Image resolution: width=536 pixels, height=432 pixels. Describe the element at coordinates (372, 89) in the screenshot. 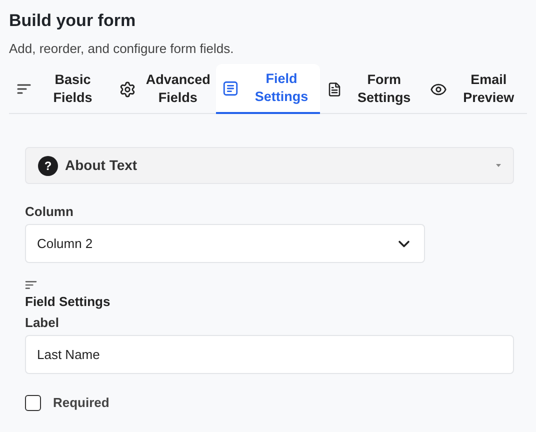

I see `tab: Form Settings` at that location.